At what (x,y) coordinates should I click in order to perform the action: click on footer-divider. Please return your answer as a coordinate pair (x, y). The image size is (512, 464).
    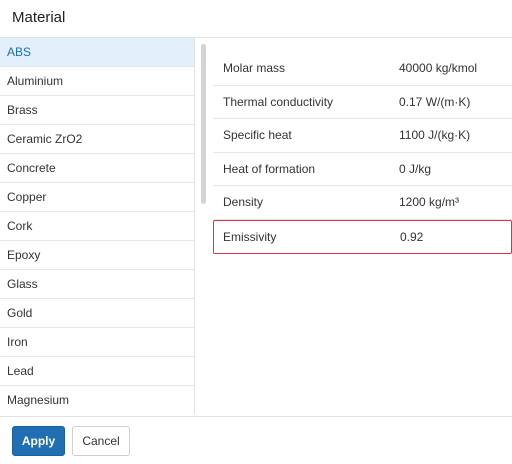
    Looking at the image, I should click on (256, 416).